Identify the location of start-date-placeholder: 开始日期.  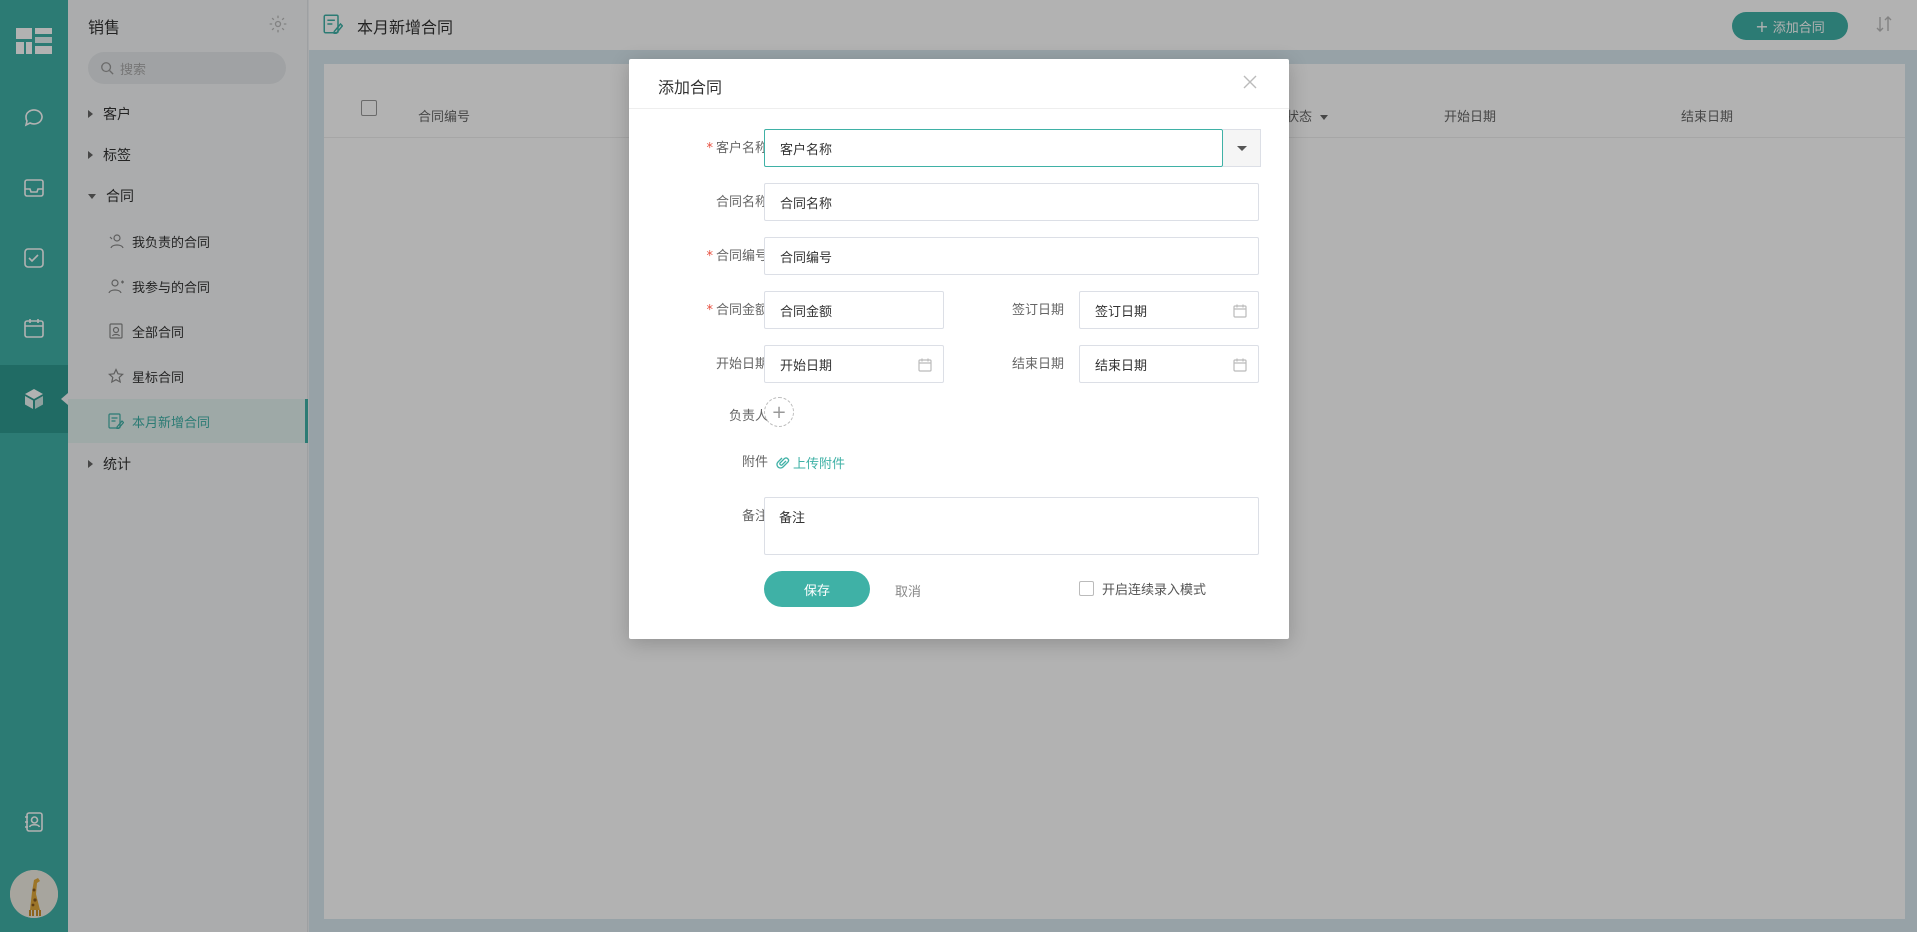
(806, 366).